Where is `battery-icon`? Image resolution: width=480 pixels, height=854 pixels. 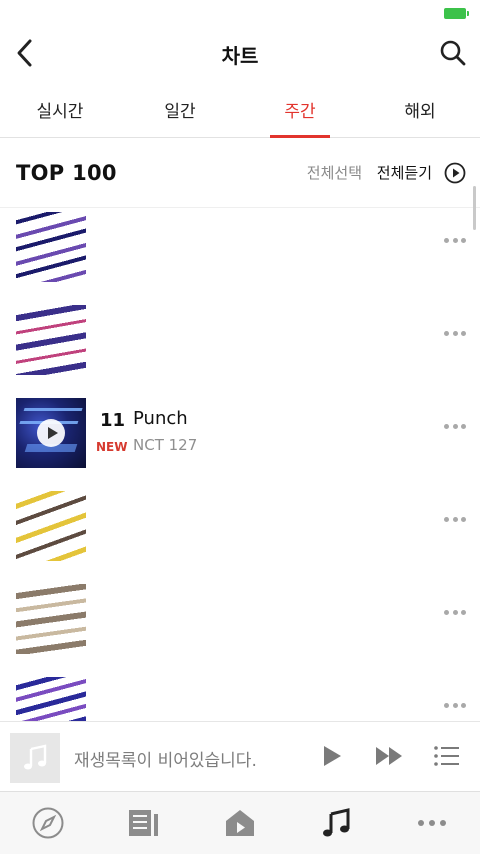
battery-icon is located at coordinates (456, 13).